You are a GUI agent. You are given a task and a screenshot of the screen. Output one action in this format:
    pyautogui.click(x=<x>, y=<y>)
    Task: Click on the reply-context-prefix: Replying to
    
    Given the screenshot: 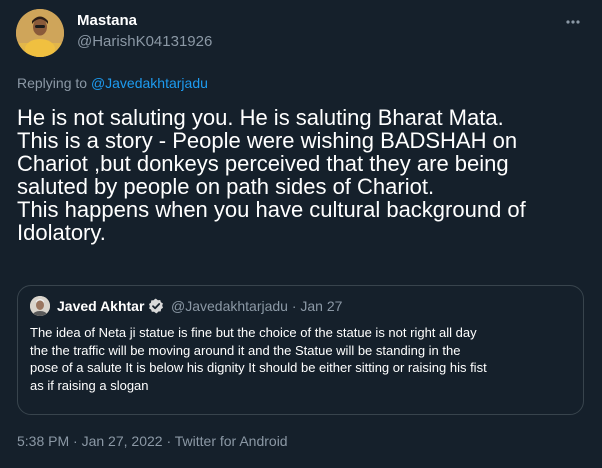 What is the action you would take?
    pyautogui.click(x=54, y=83)
    